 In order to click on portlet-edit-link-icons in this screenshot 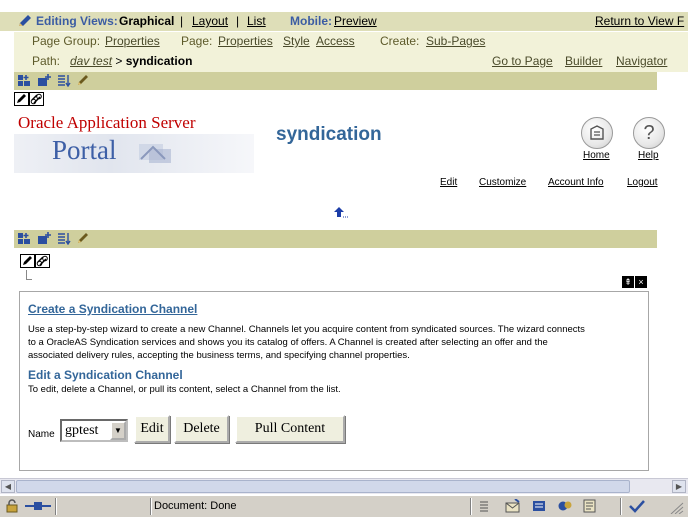, I will do `click(36, 261)`.